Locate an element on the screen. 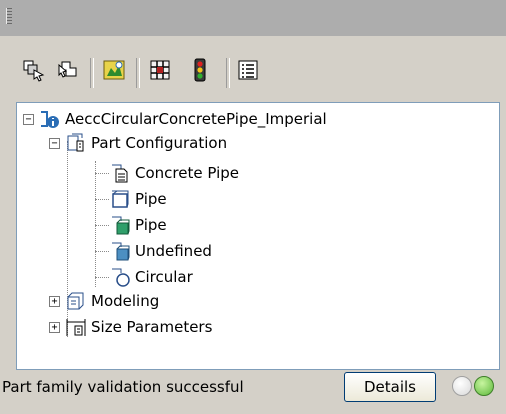  select-parameter-icon is located at coordinates (68, 72).